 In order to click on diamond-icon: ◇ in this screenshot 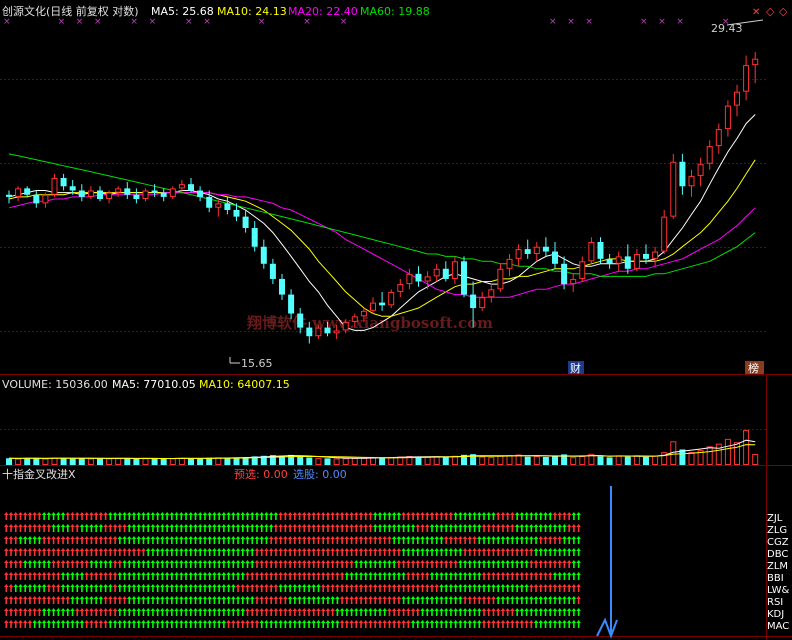, I will do `click(770, 11)`.